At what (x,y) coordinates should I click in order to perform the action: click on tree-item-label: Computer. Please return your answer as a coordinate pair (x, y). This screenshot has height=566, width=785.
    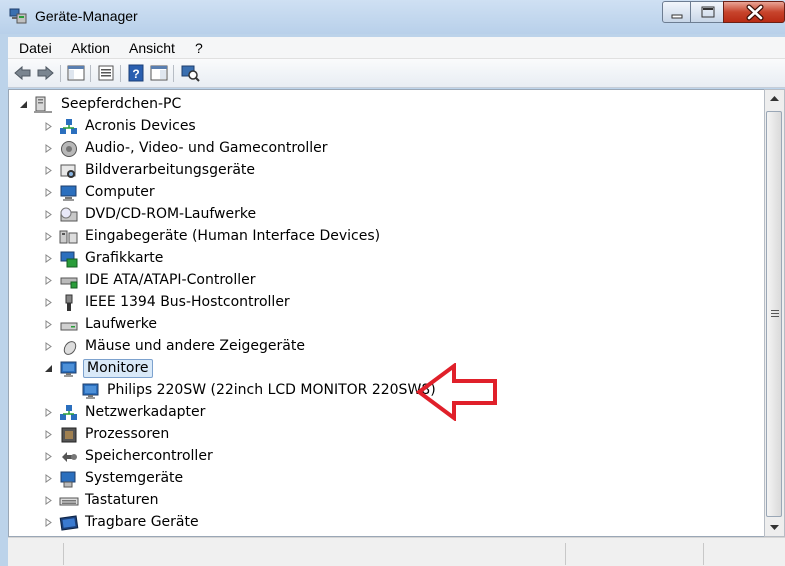
    Looking at the image, I should click on (120, 192).